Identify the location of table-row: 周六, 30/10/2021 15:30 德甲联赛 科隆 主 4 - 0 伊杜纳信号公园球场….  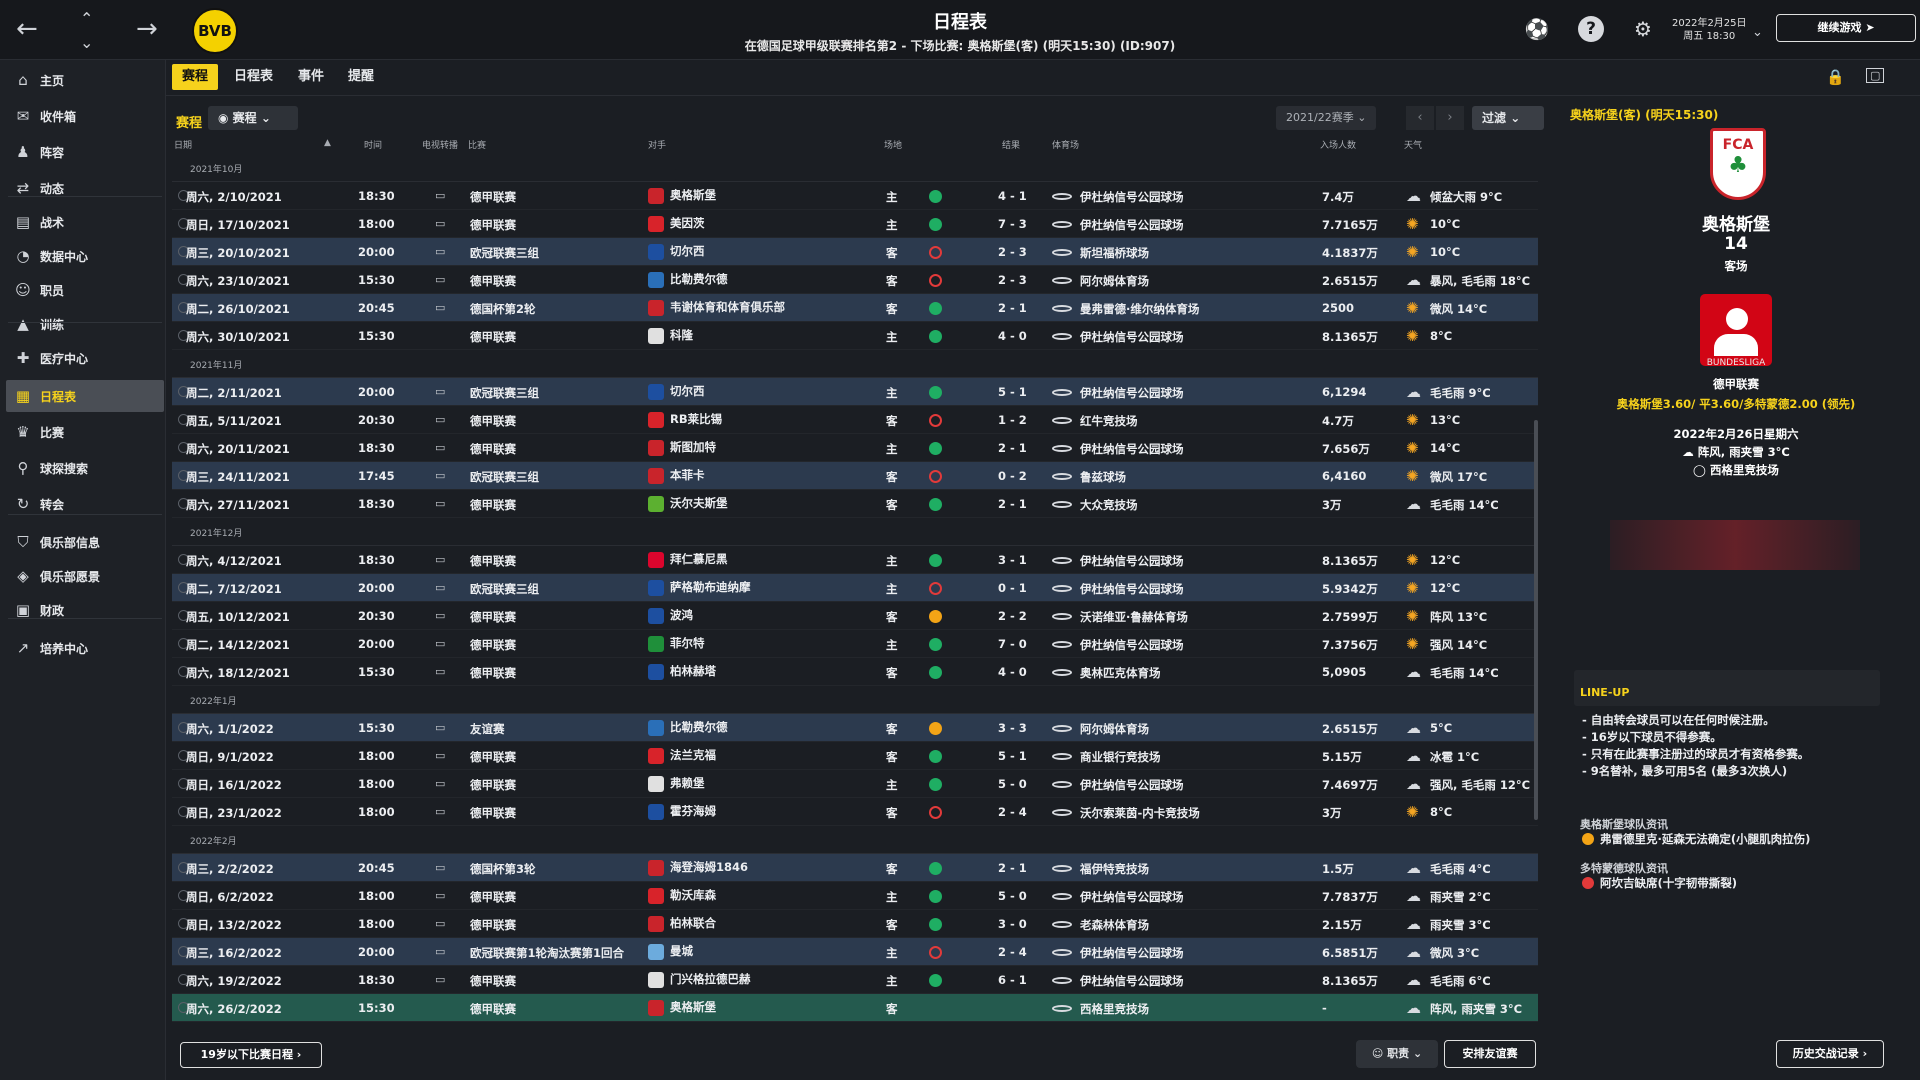
(855, 336).